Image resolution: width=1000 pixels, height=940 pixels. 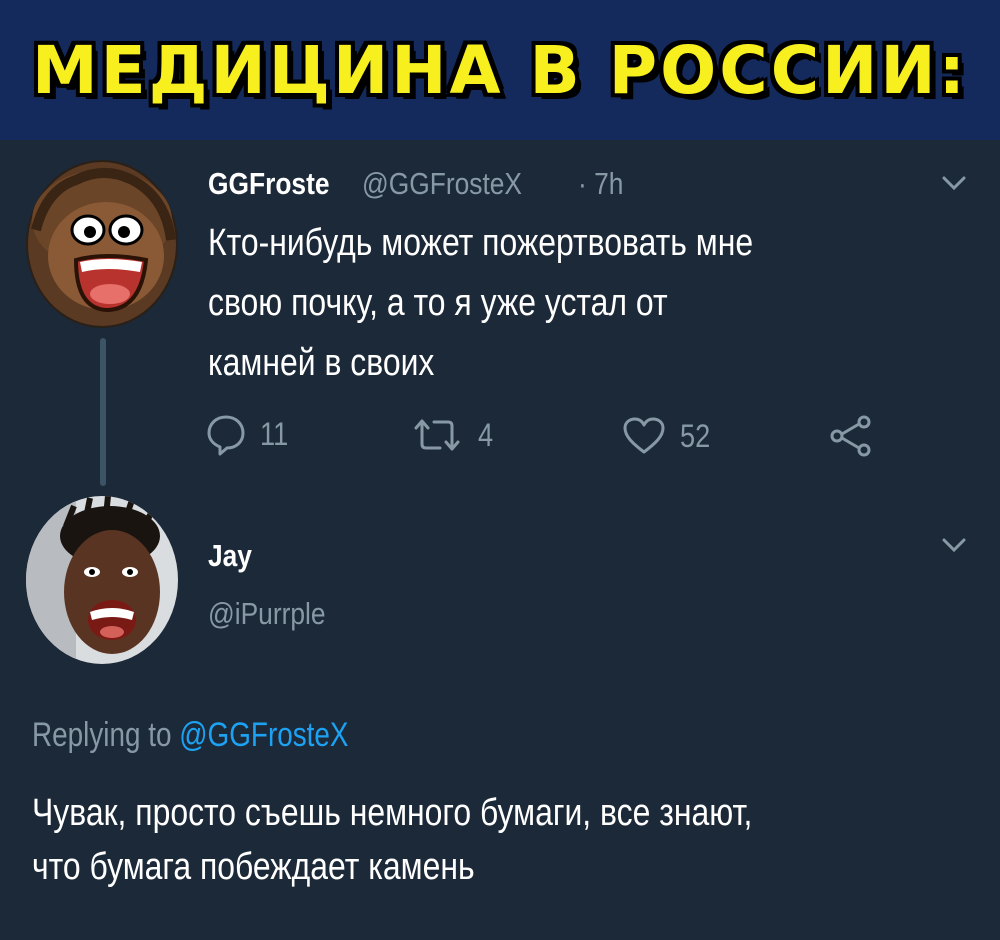 I want to click on reply-author-handle: @iPurrple, so click(x=267, y=614).